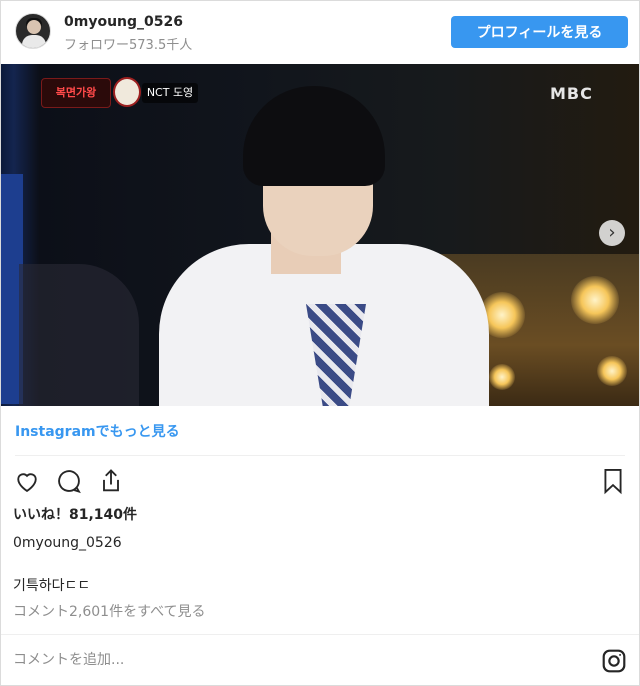  I want to click on see-more-on-instagram-link: Instagramでもっと見る, so click(97, 431).